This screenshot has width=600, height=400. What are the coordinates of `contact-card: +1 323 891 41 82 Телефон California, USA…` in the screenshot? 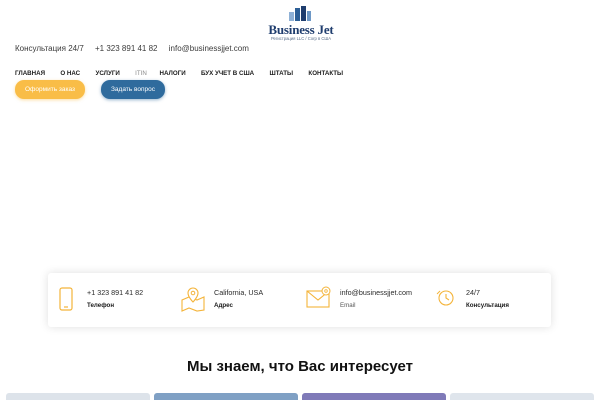 It's located at (299, 300).